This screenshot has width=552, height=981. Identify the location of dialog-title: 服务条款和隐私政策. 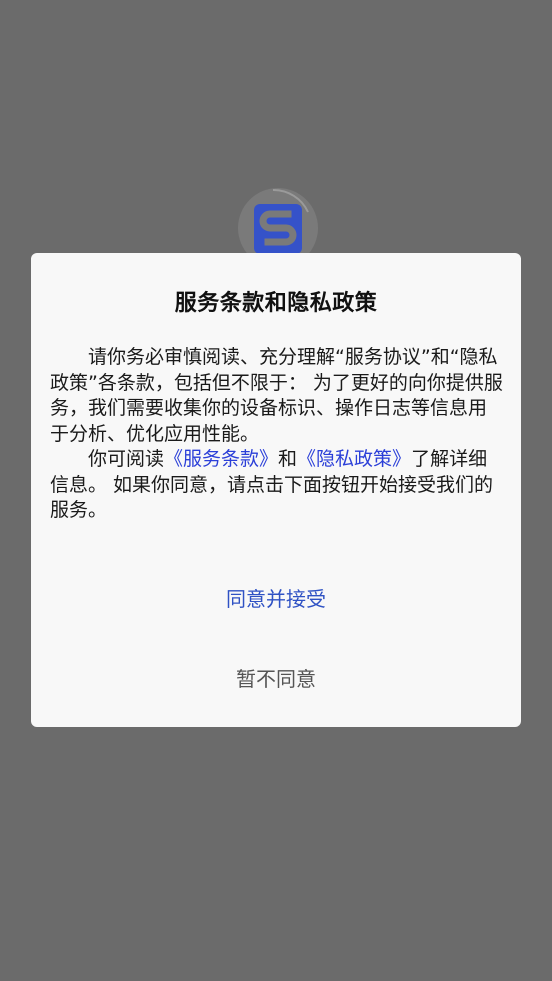
(276, 303).